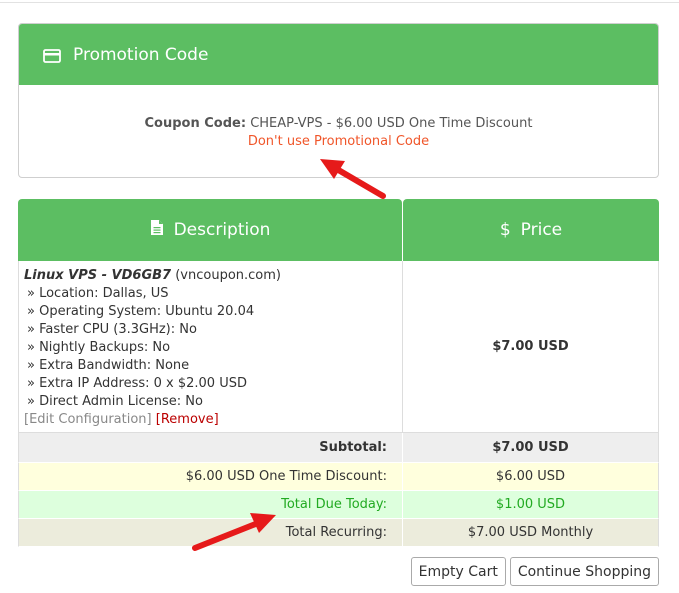  What do you see at coordinates (99, 347) in the screenshot?
I see `config-option: » Nightly Backups: No` at bounding box center [99, 347].